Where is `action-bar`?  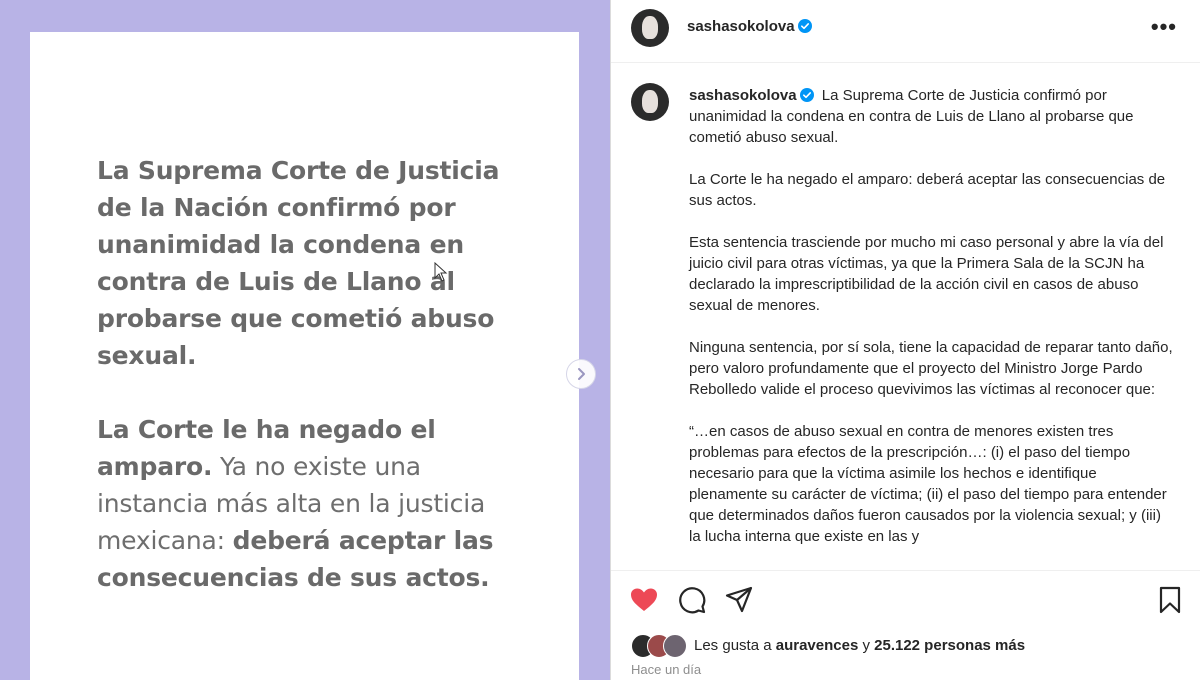
action-bar is located at coordinates (905, 600).